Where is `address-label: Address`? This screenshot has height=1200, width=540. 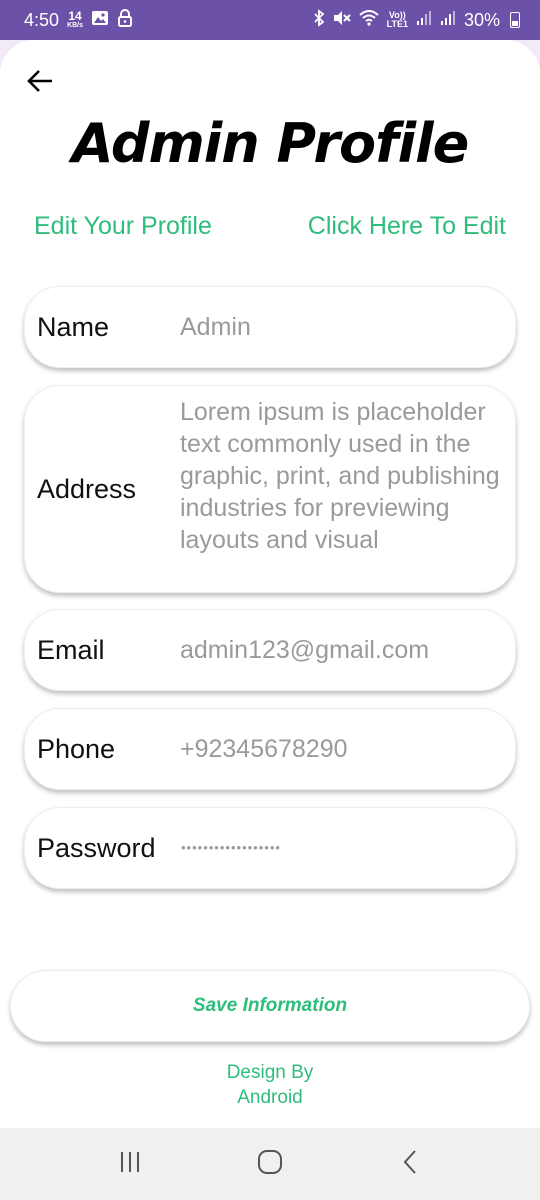
address-label: Address is located at coordinates (87, 488).